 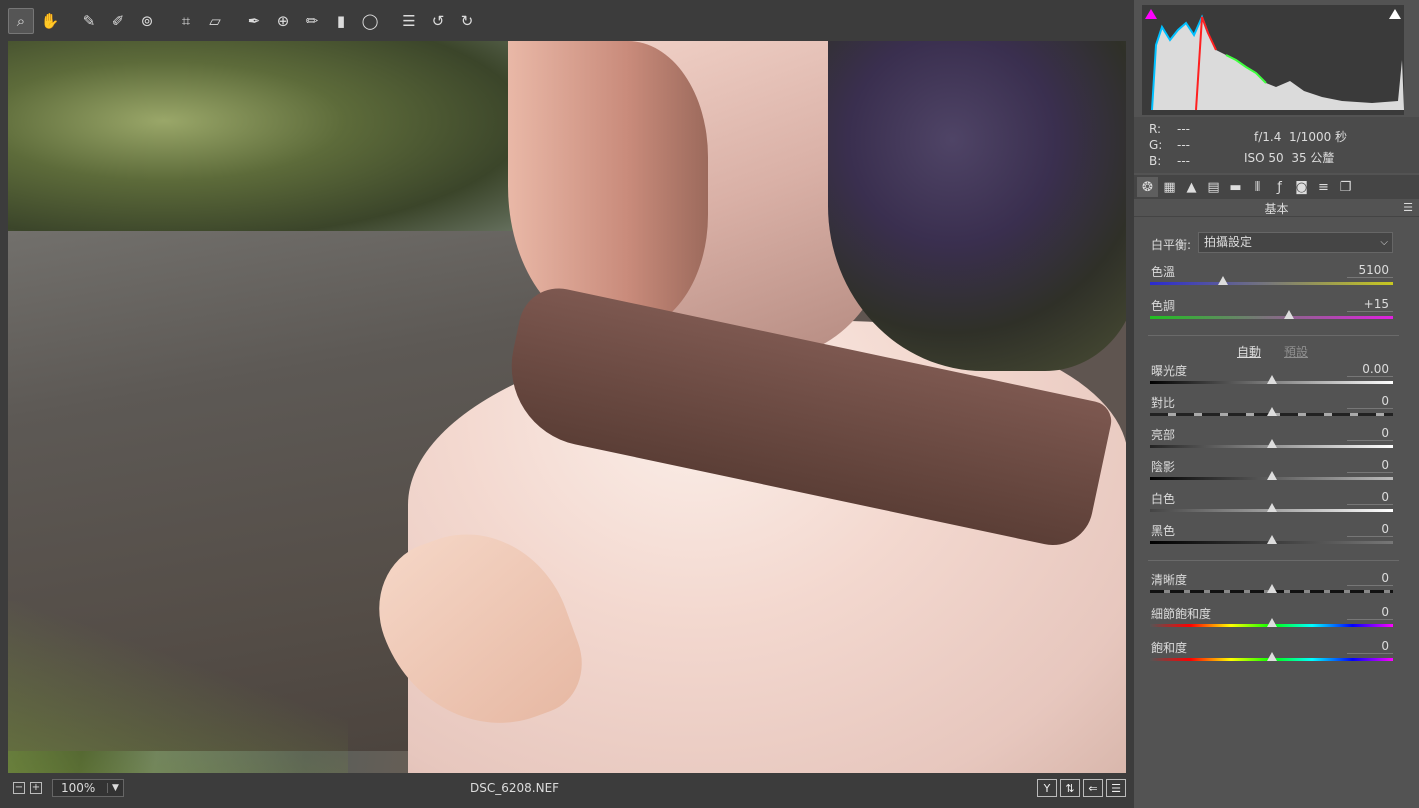 I want to click on contrast-slider, so click(x=1271, y=411).